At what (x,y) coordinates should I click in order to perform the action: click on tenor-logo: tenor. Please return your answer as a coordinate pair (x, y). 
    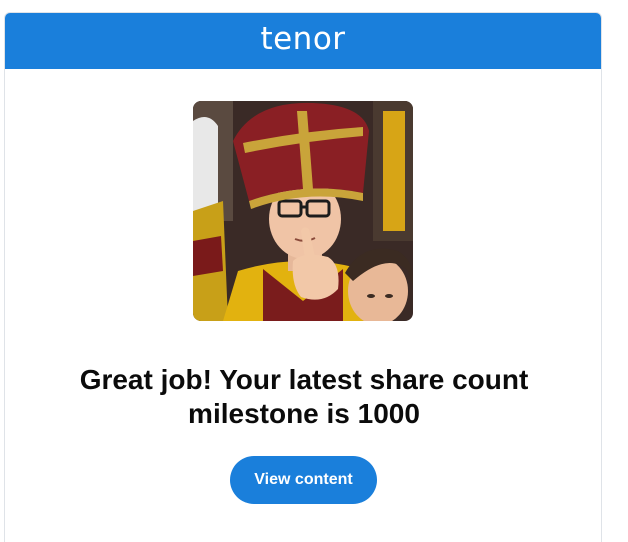
    Looking at the image, I should click on (302, 39).